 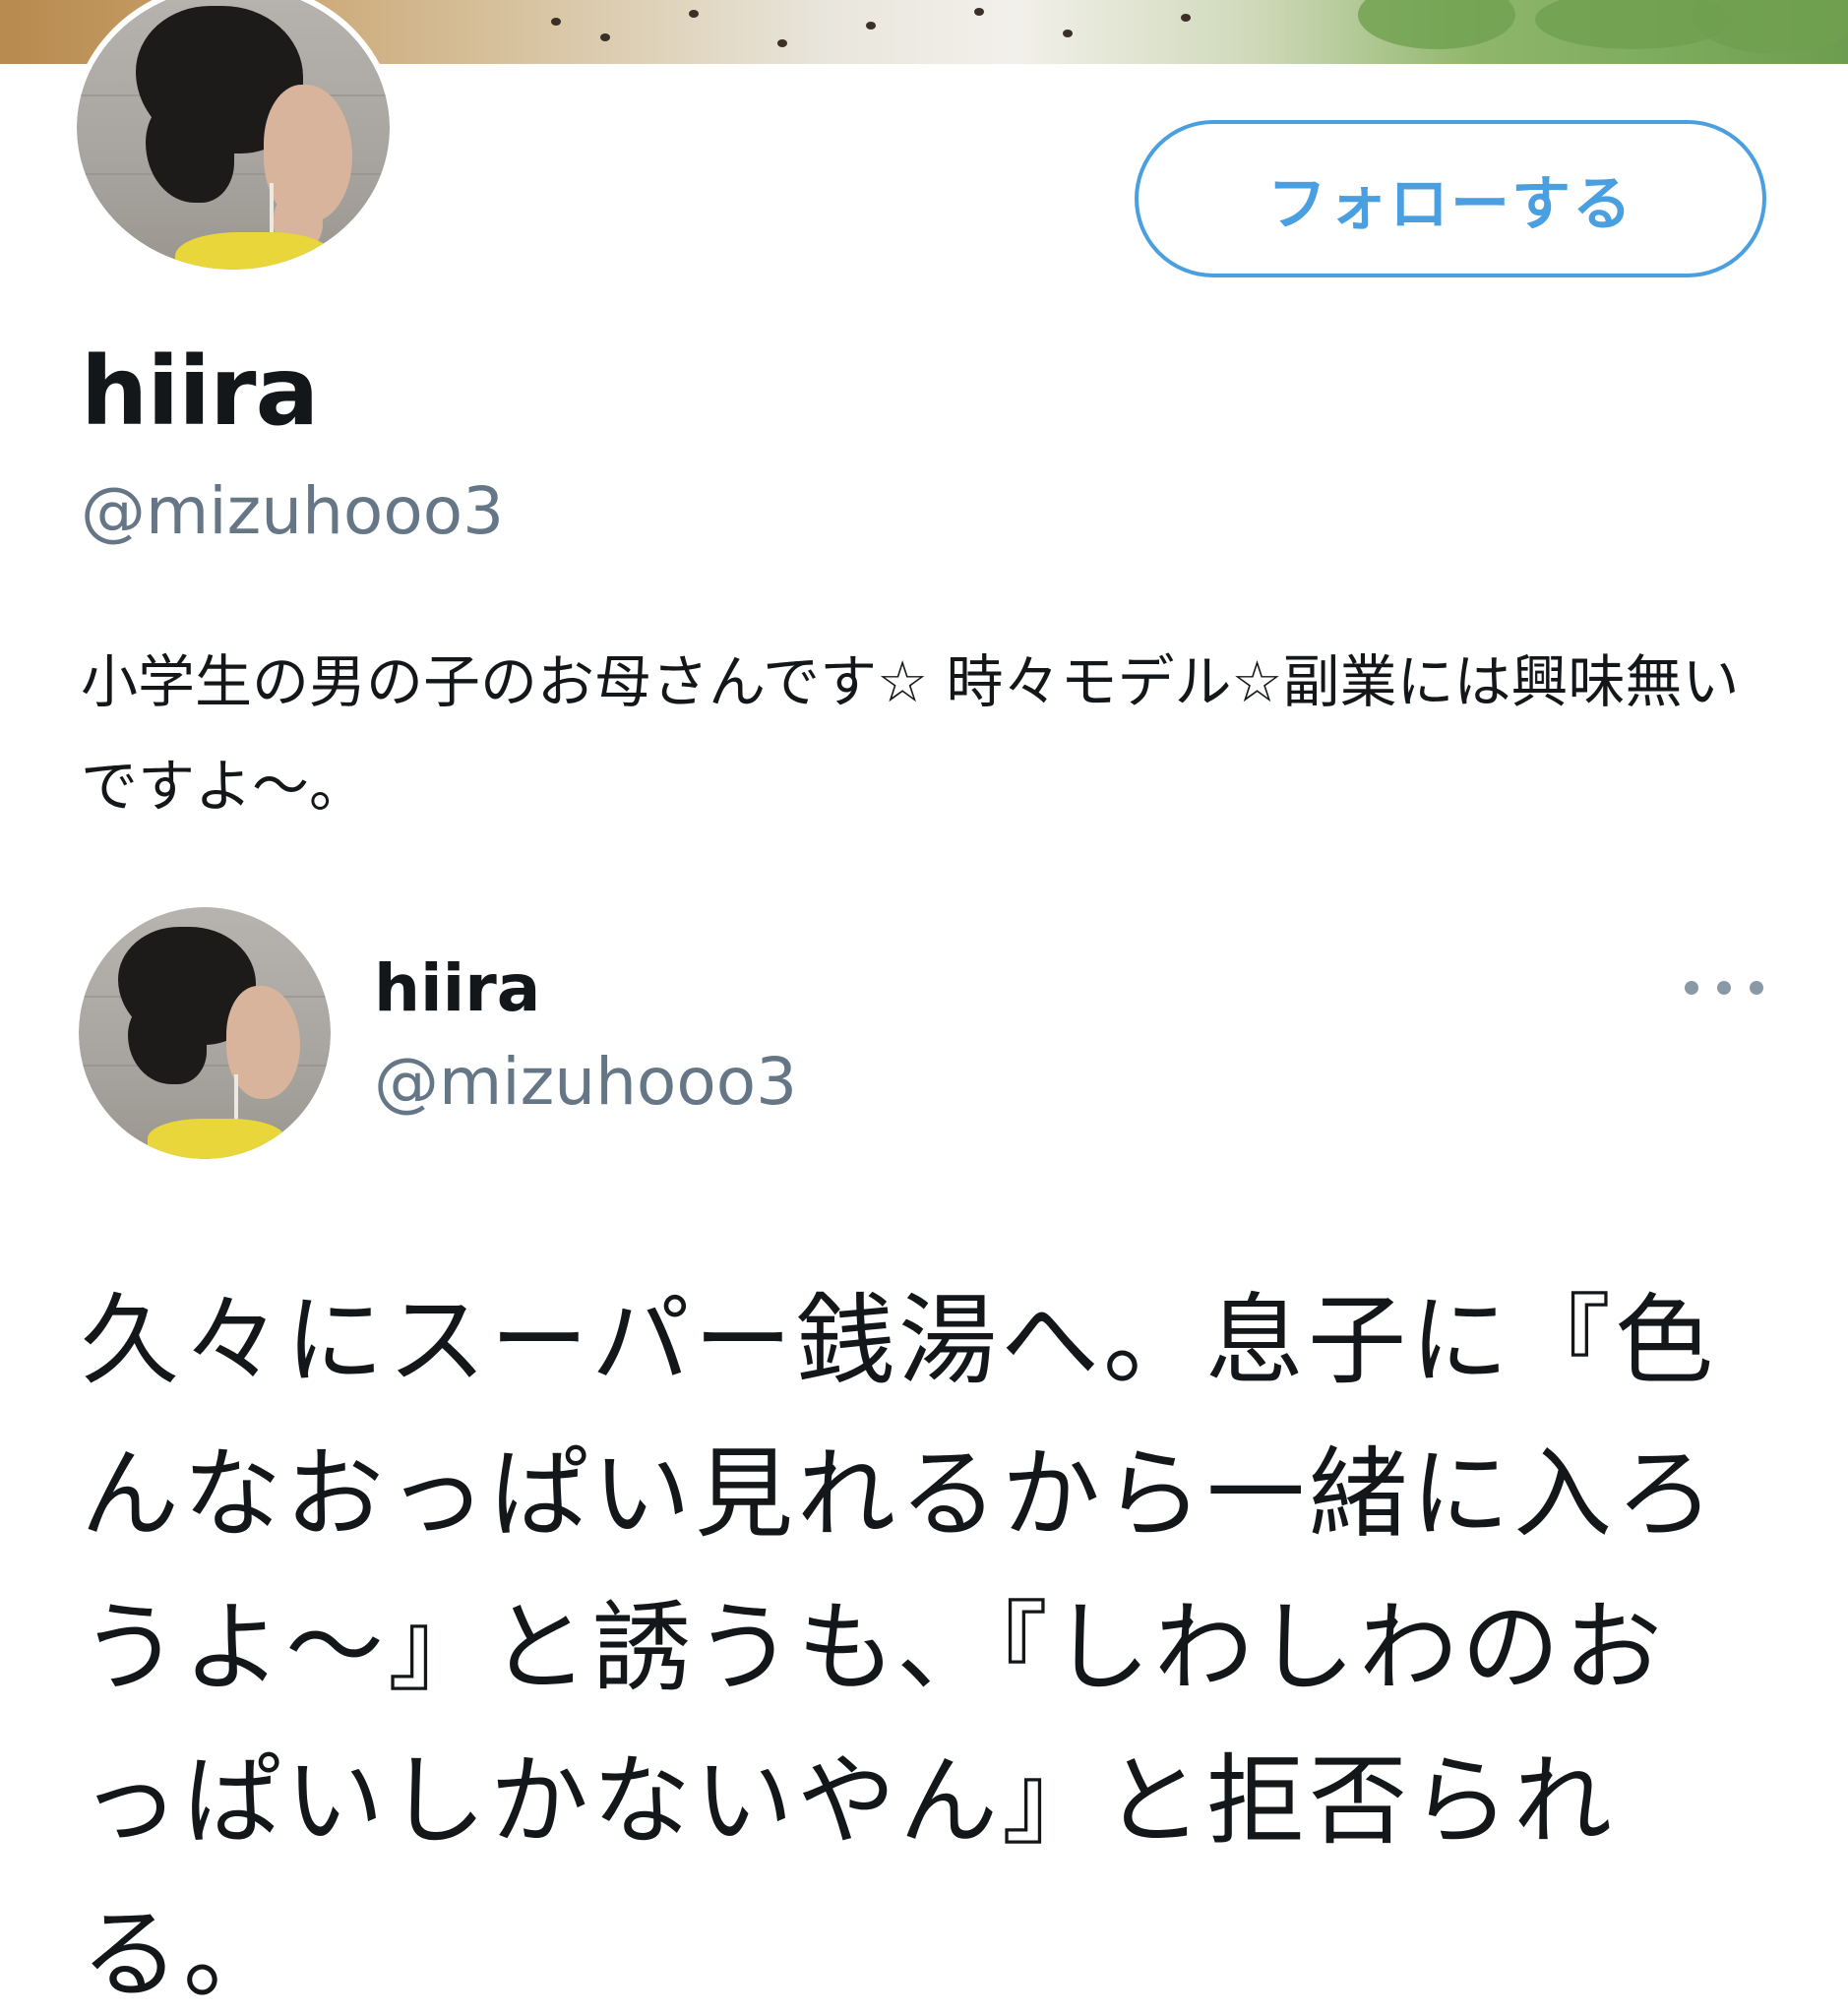 I want to click on tweet-author-avatar, so click(x=205, y=1033).